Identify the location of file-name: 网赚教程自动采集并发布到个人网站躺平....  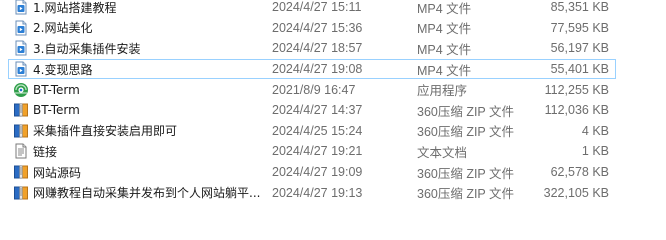
(147, 193).